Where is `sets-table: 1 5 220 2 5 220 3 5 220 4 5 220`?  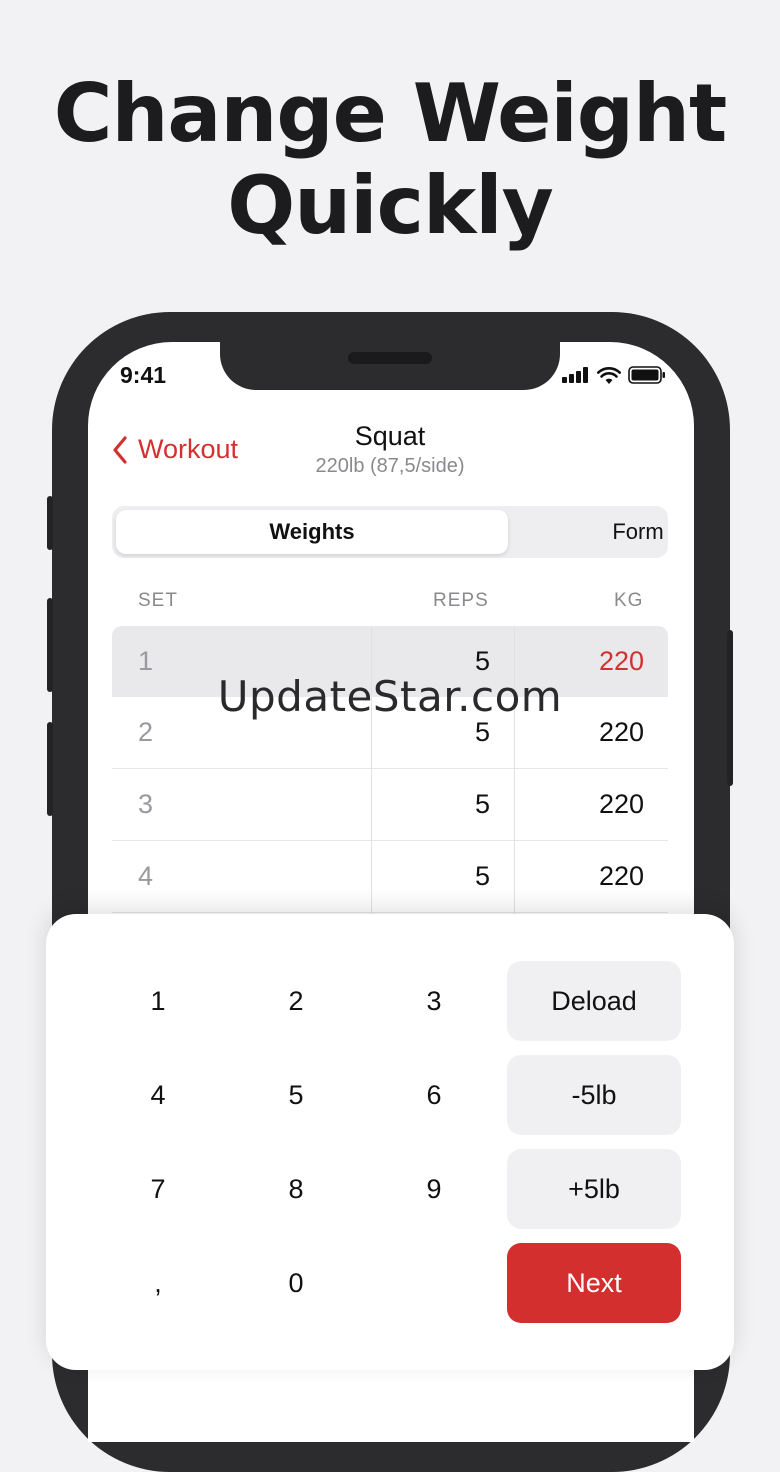 sets-table: 1 5 220 2 5 220 3 5 220 4 5 220 is located at coordinates (390, 769).